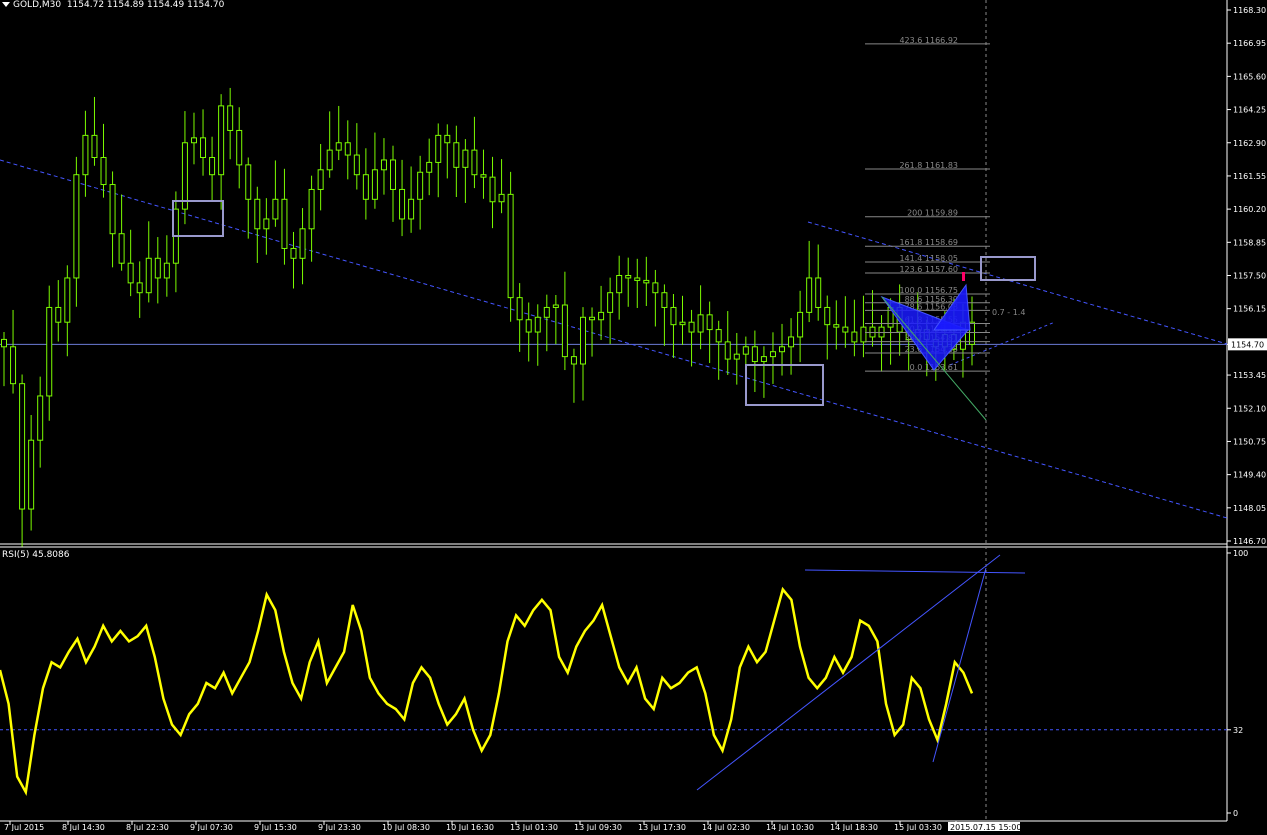 The image size is (1267, 835). What do you see at coordinates (125, 5) in the screenshot?
I see `high-price: 1154.89` at bounding box center [125, 5].